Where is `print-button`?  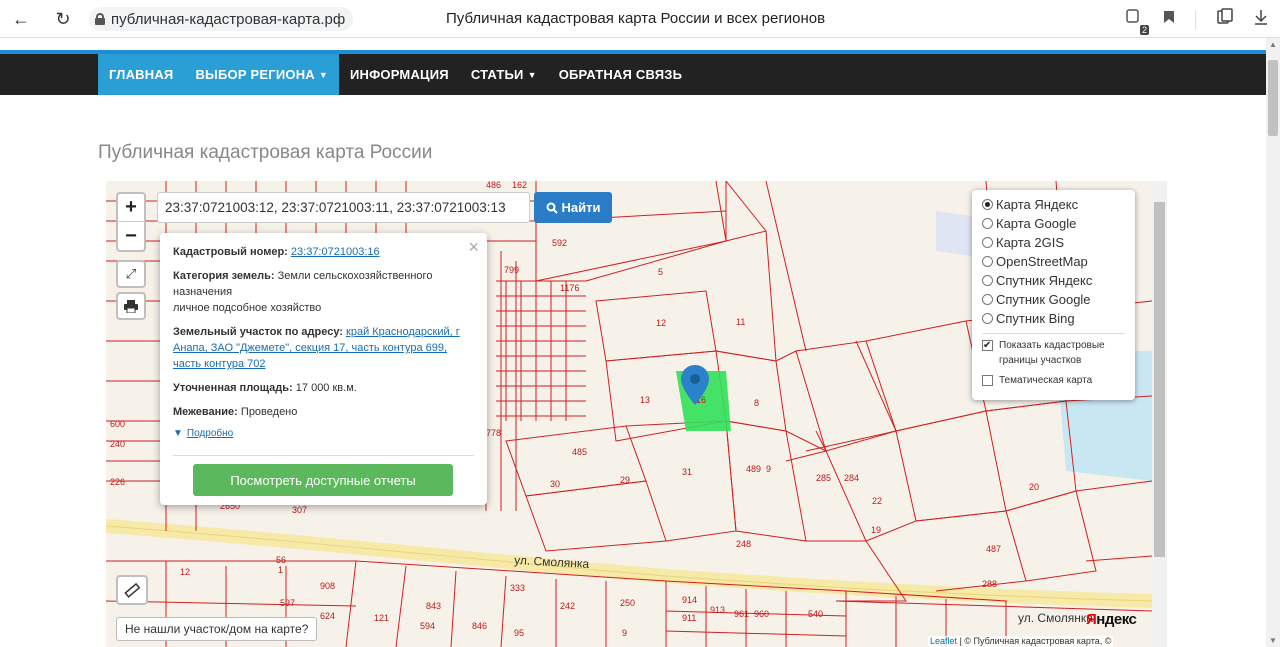 print-button is located at coordinates (131, 306).